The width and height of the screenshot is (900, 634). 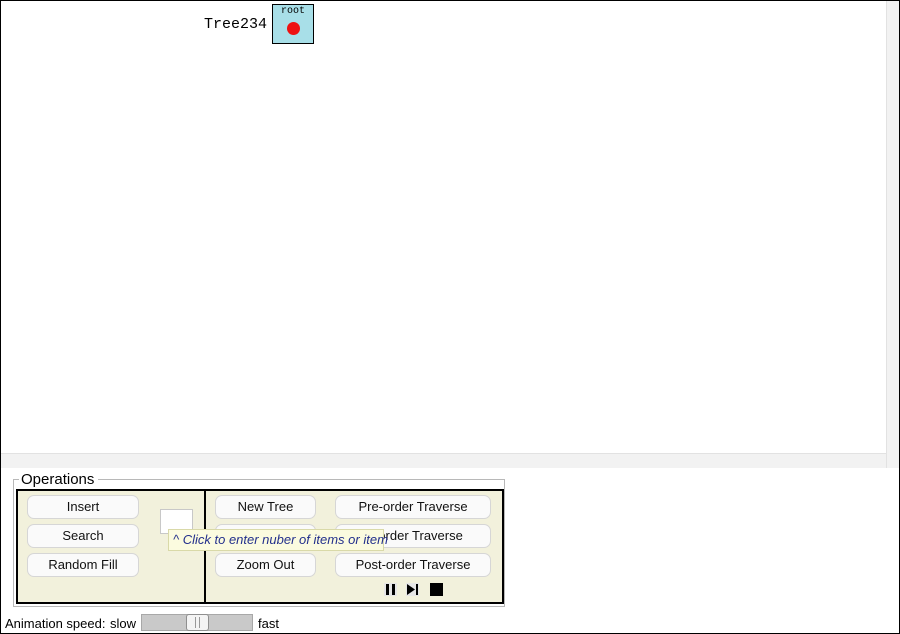 I want to click on speed-slow-label: slow, so click(x=123, y=623).